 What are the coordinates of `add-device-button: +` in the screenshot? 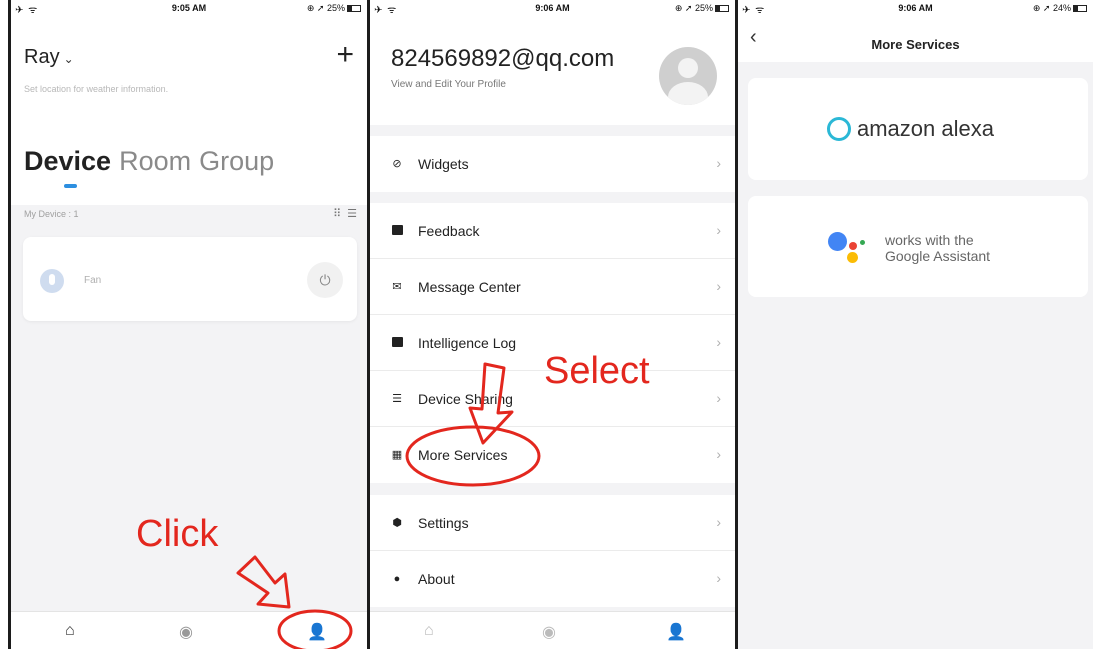 It's located at (345, 55).